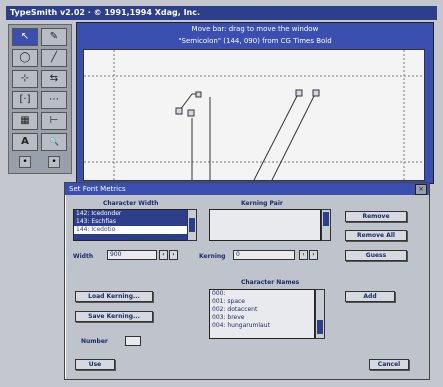  I want to click on node-icon: ⊹, so click(25, 79).